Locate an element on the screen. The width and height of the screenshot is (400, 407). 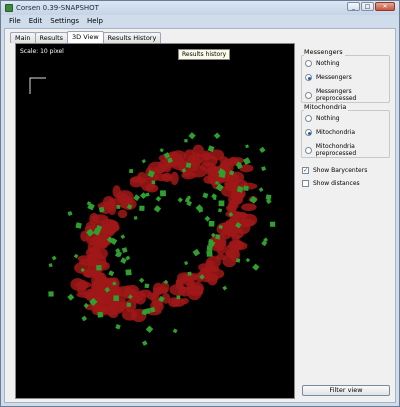
messengers-option-preprocessed: Messengers preprocessed is located at coordinates (349, 95).